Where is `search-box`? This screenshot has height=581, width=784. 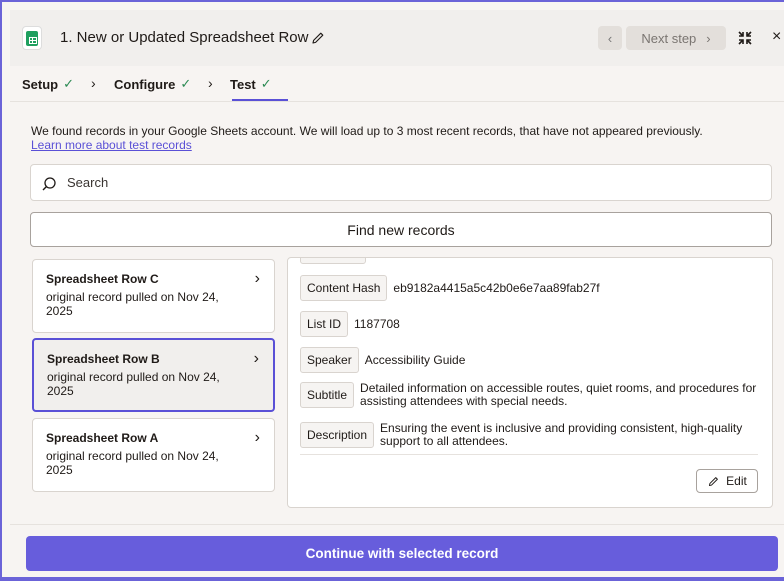
search-box is located at coordinates (401, 182).